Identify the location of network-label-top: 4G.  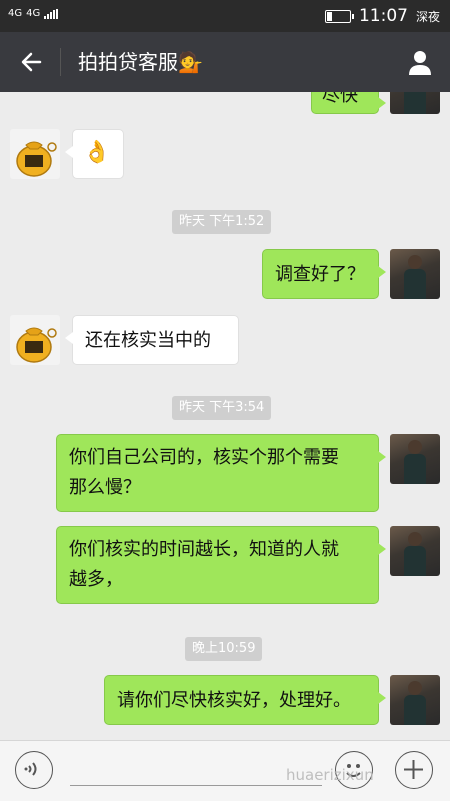
(15, 13).